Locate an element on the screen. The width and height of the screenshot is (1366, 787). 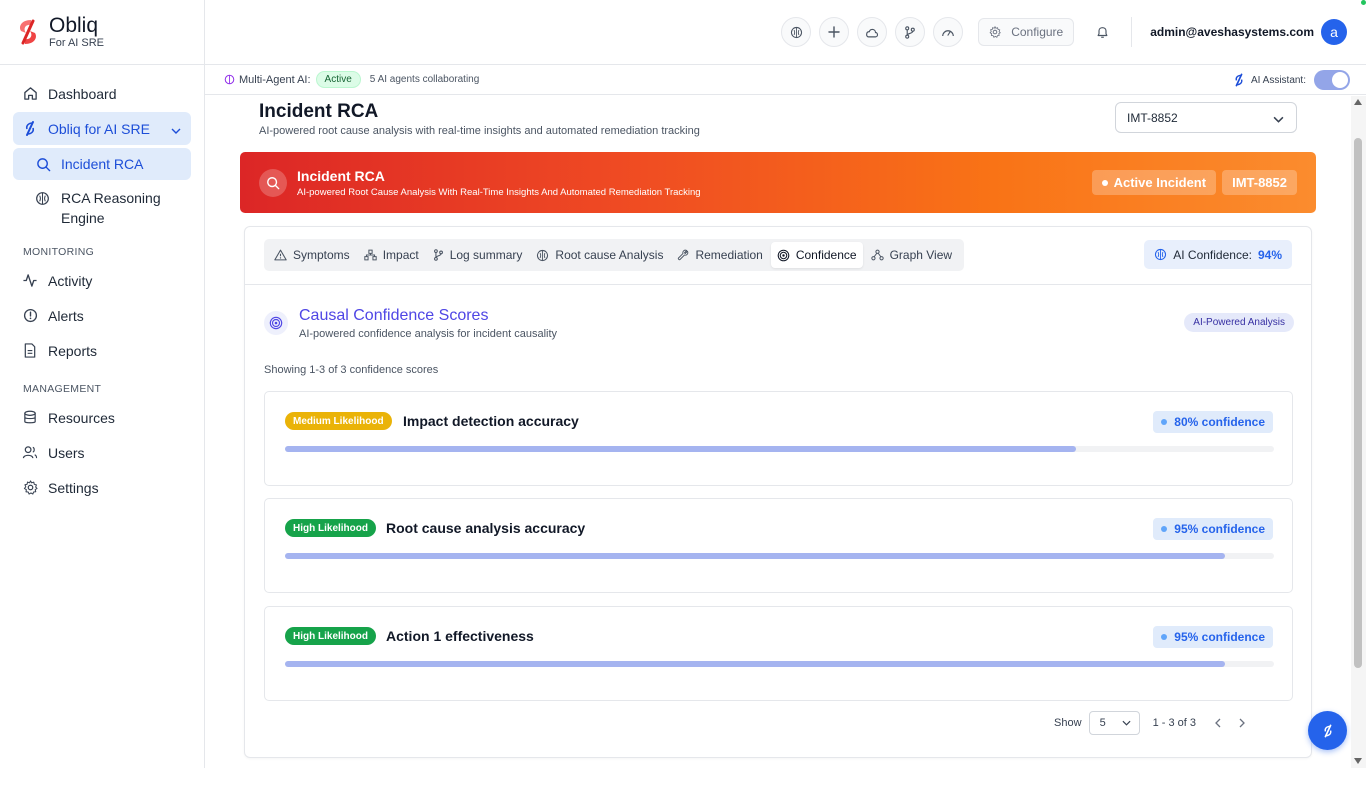
prev-page-button is located at coordinates (1217, 723).